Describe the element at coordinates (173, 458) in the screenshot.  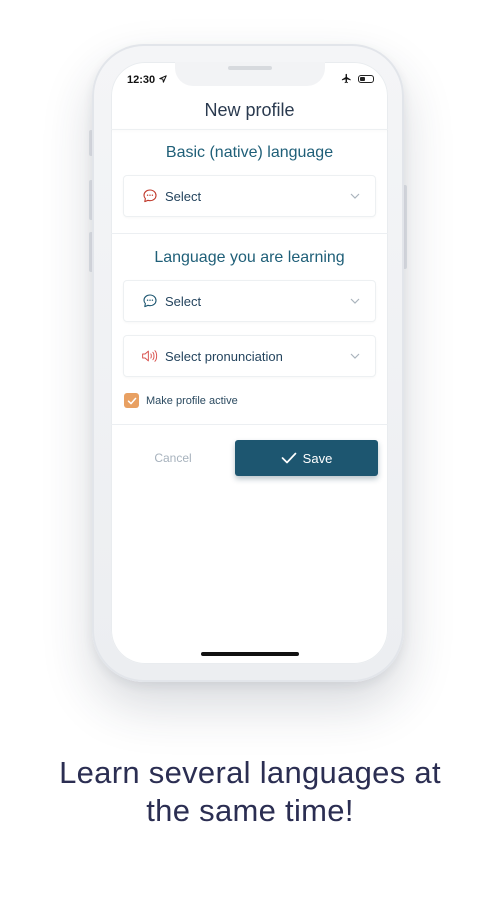
I see `cancel-button: Cancel` at that location.